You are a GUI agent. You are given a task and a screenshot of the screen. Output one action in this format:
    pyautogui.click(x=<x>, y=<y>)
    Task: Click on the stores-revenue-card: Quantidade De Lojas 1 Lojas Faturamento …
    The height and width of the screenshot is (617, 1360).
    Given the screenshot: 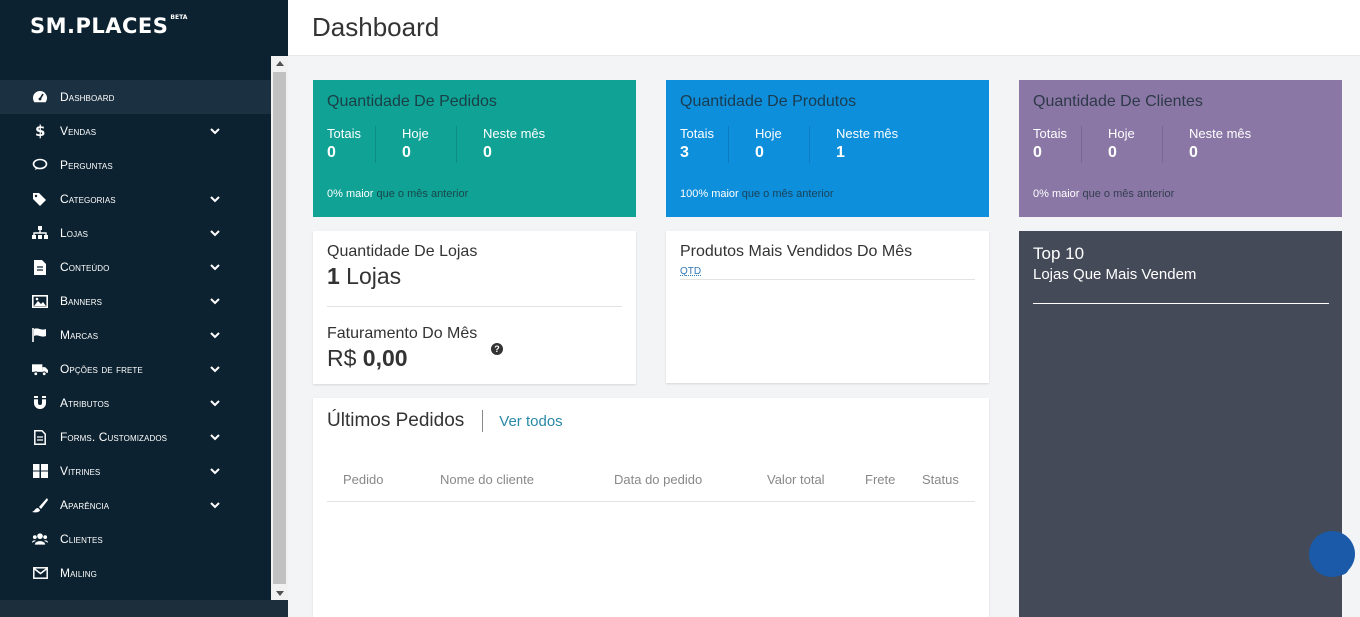 What is the action you would take?
    pyautogui.click(x=474, y=307)
    